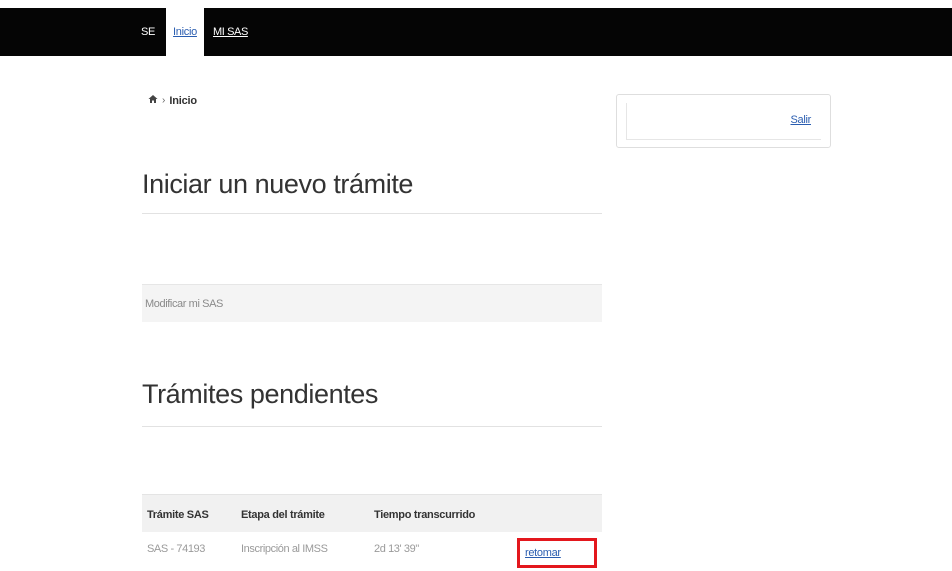 This screenshot has width=952, height=571. Describe the element at coordinates (148, 32) in the screenshot. I see `nav-brand-se: SE` at that location.